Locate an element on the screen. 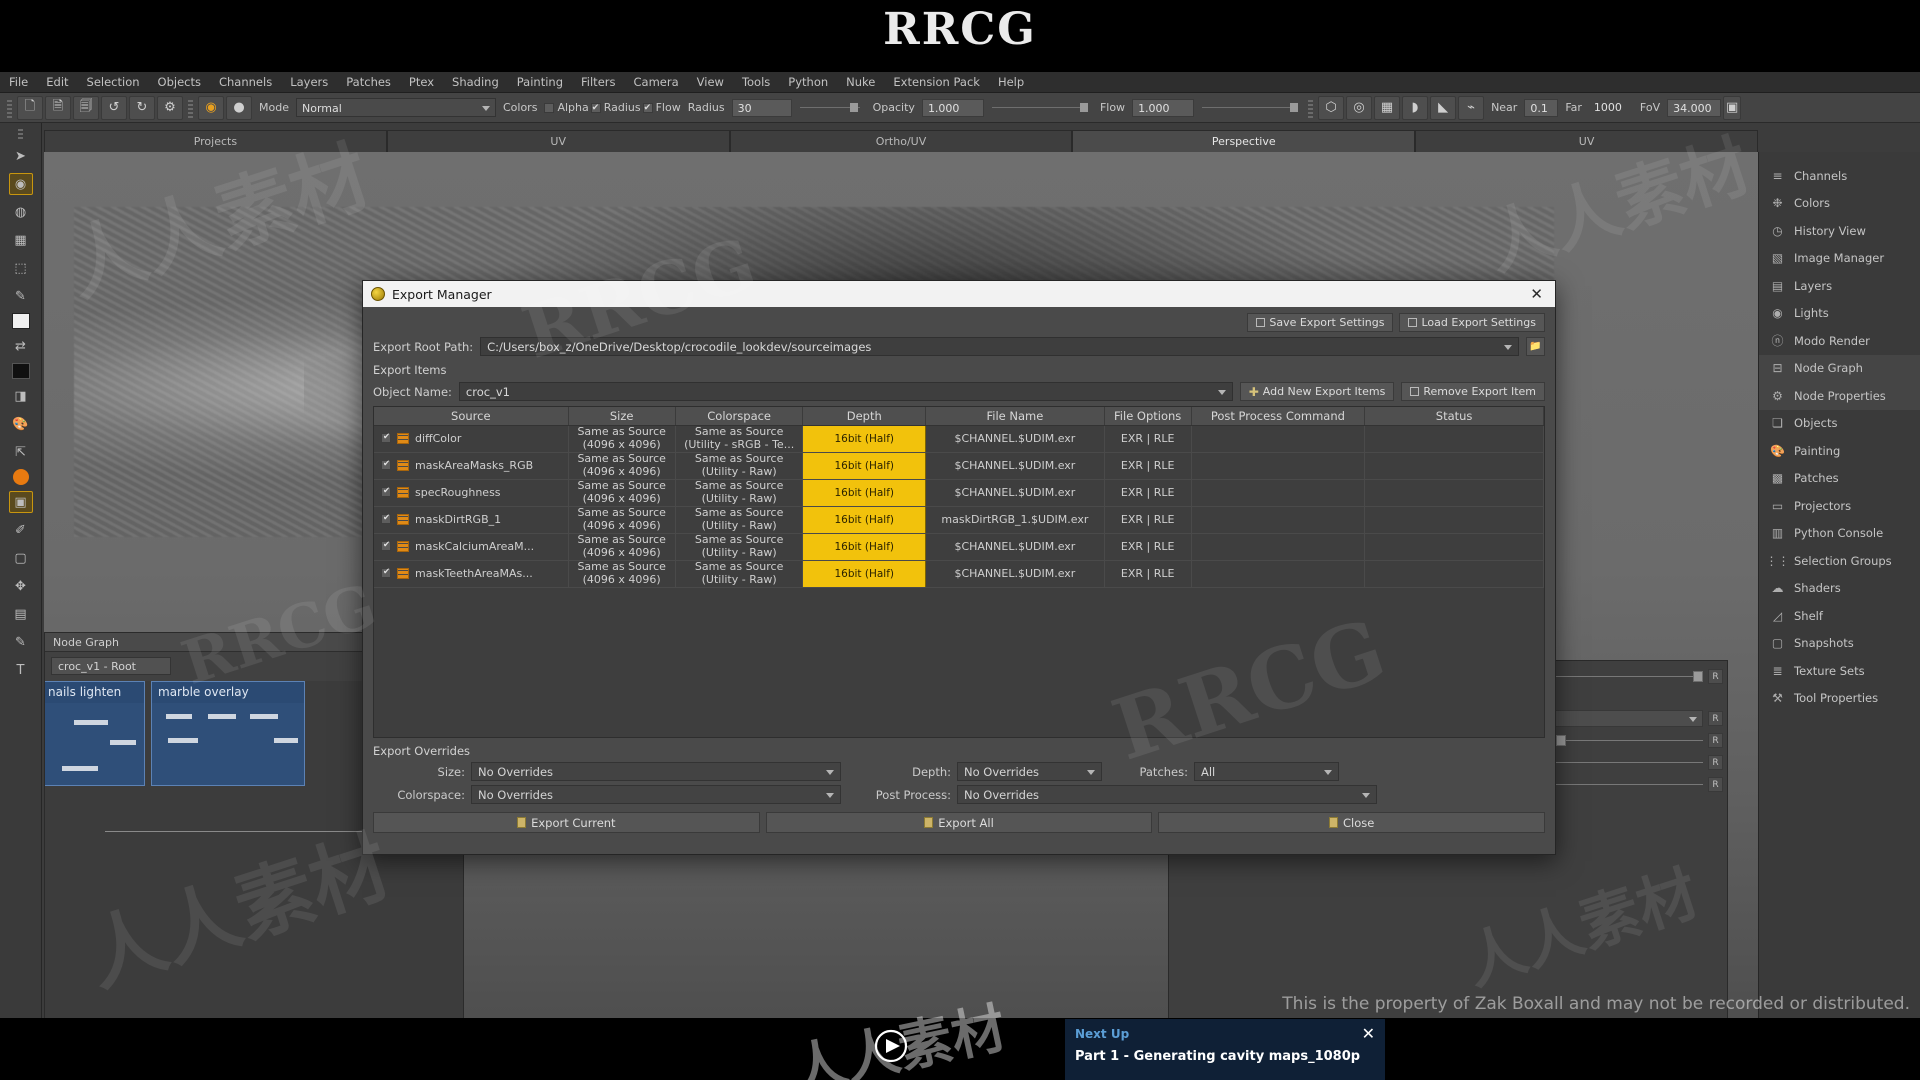  menu-layers: Layers is located at coordinates (309, 82).